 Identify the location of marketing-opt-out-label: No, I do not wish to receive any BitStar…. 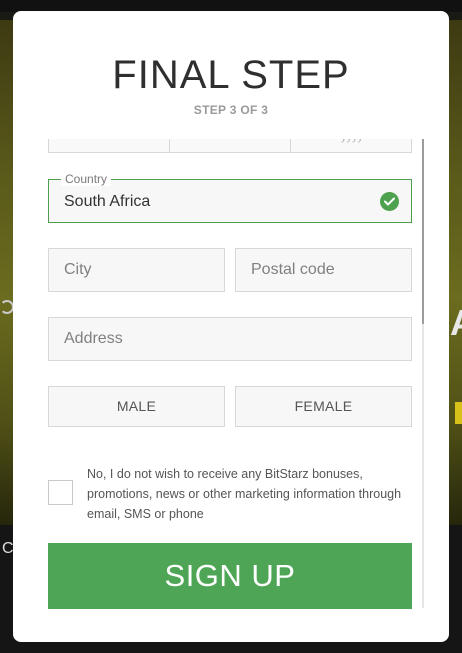
(244, 494).